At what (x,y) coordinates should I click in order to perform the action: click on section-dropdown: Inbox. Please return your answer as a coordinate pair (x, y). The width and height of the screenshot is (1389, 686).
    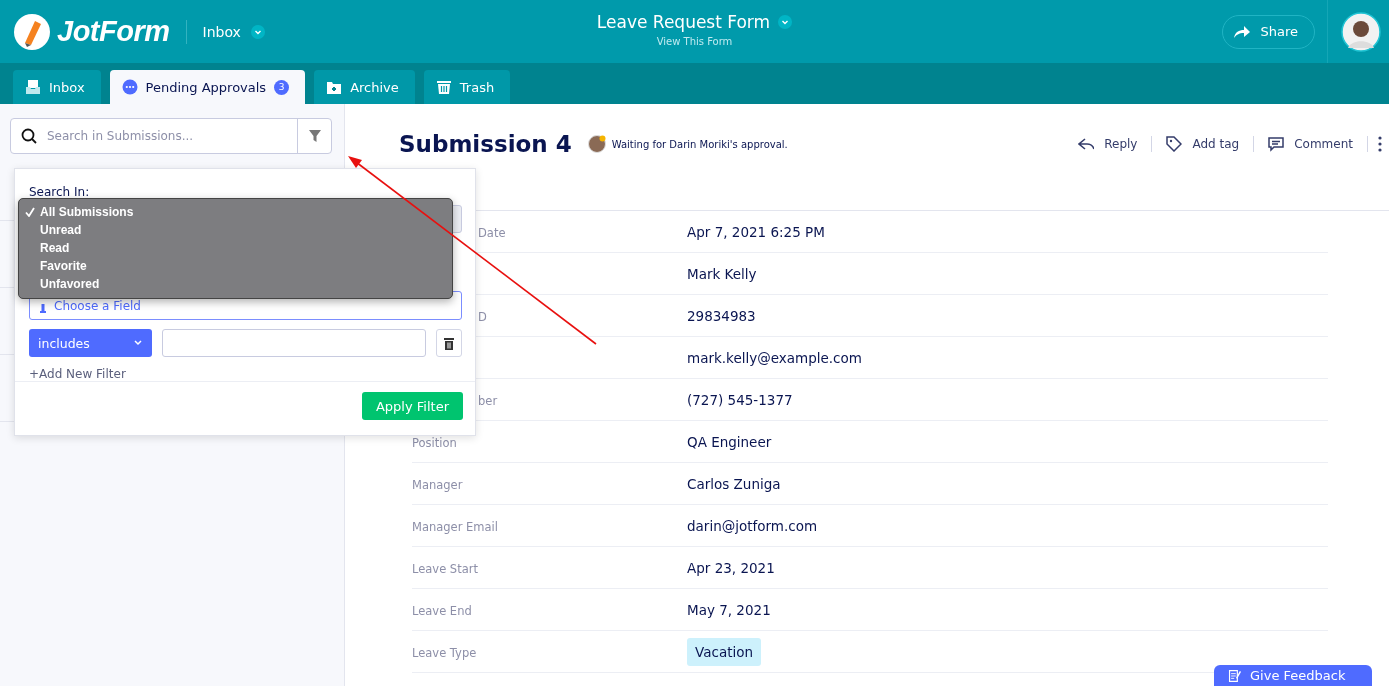
    Looking at the image, I should click on (233, 31).